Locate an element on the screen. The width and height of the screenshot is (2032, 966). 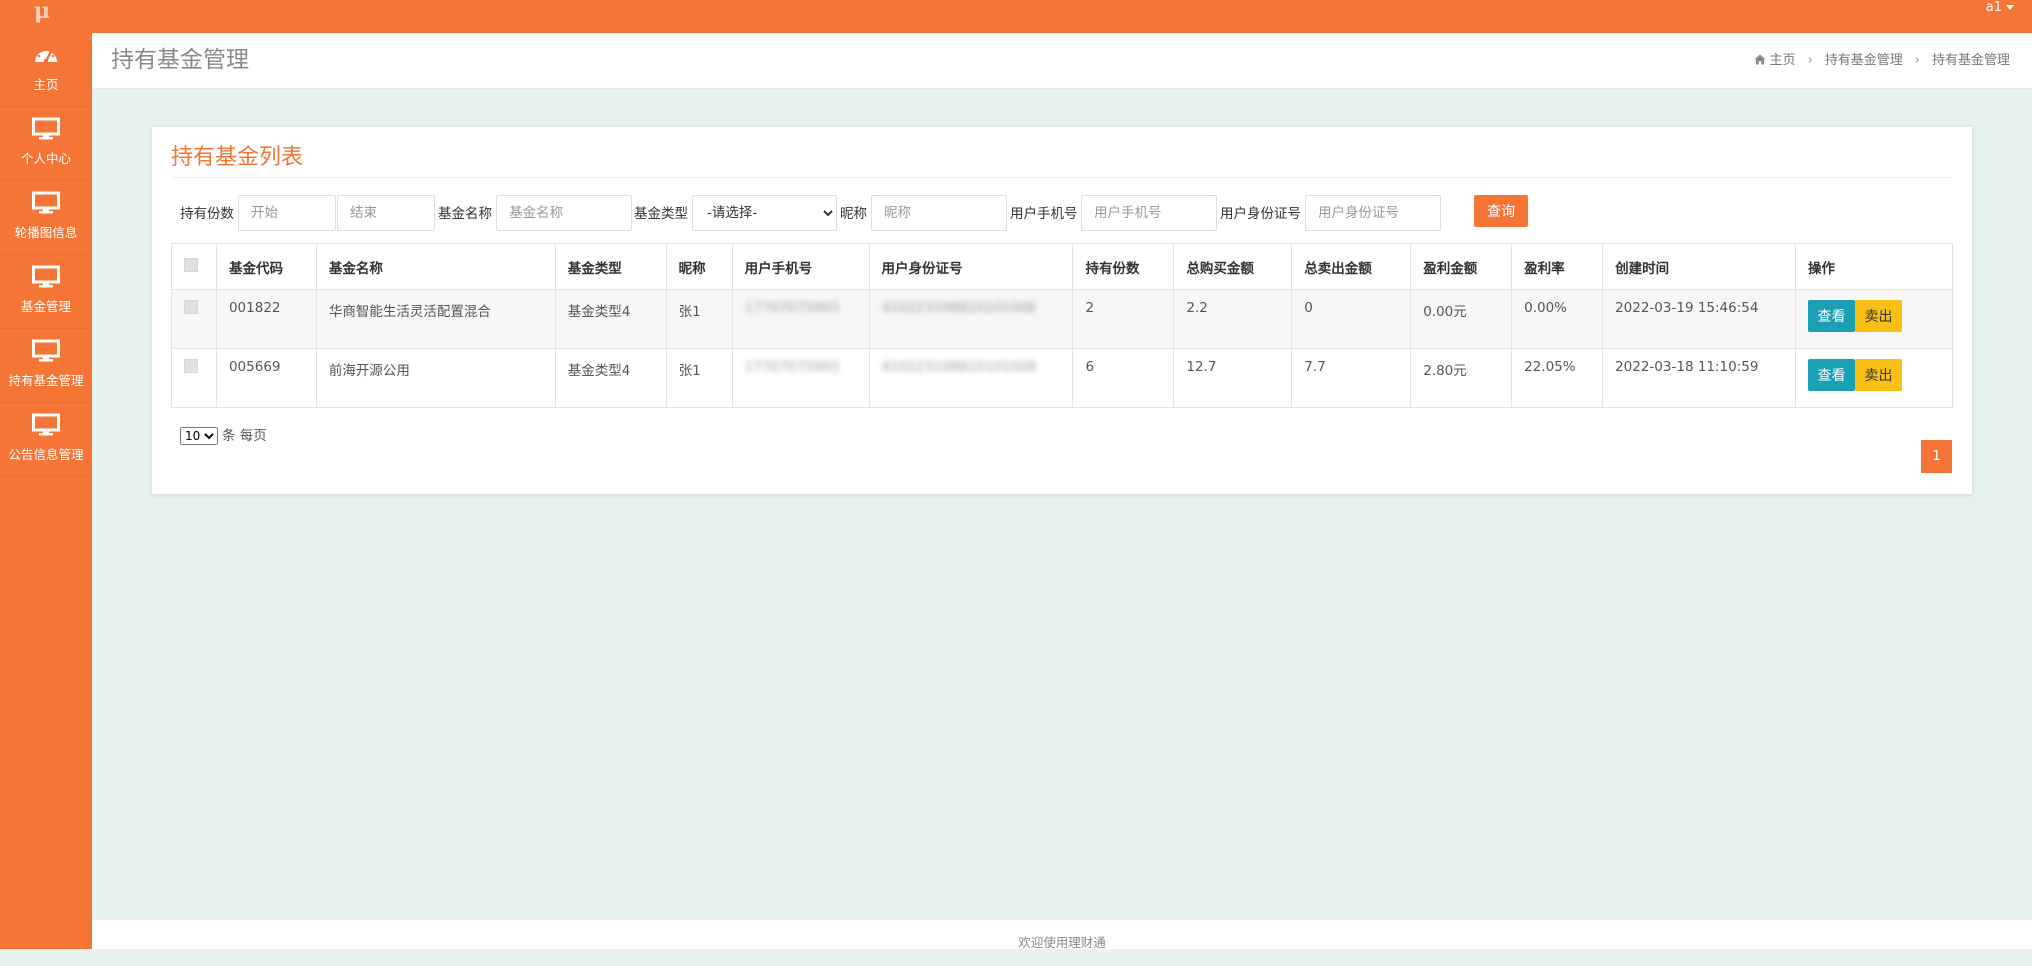
divider is located at coordinates (1062, 177).